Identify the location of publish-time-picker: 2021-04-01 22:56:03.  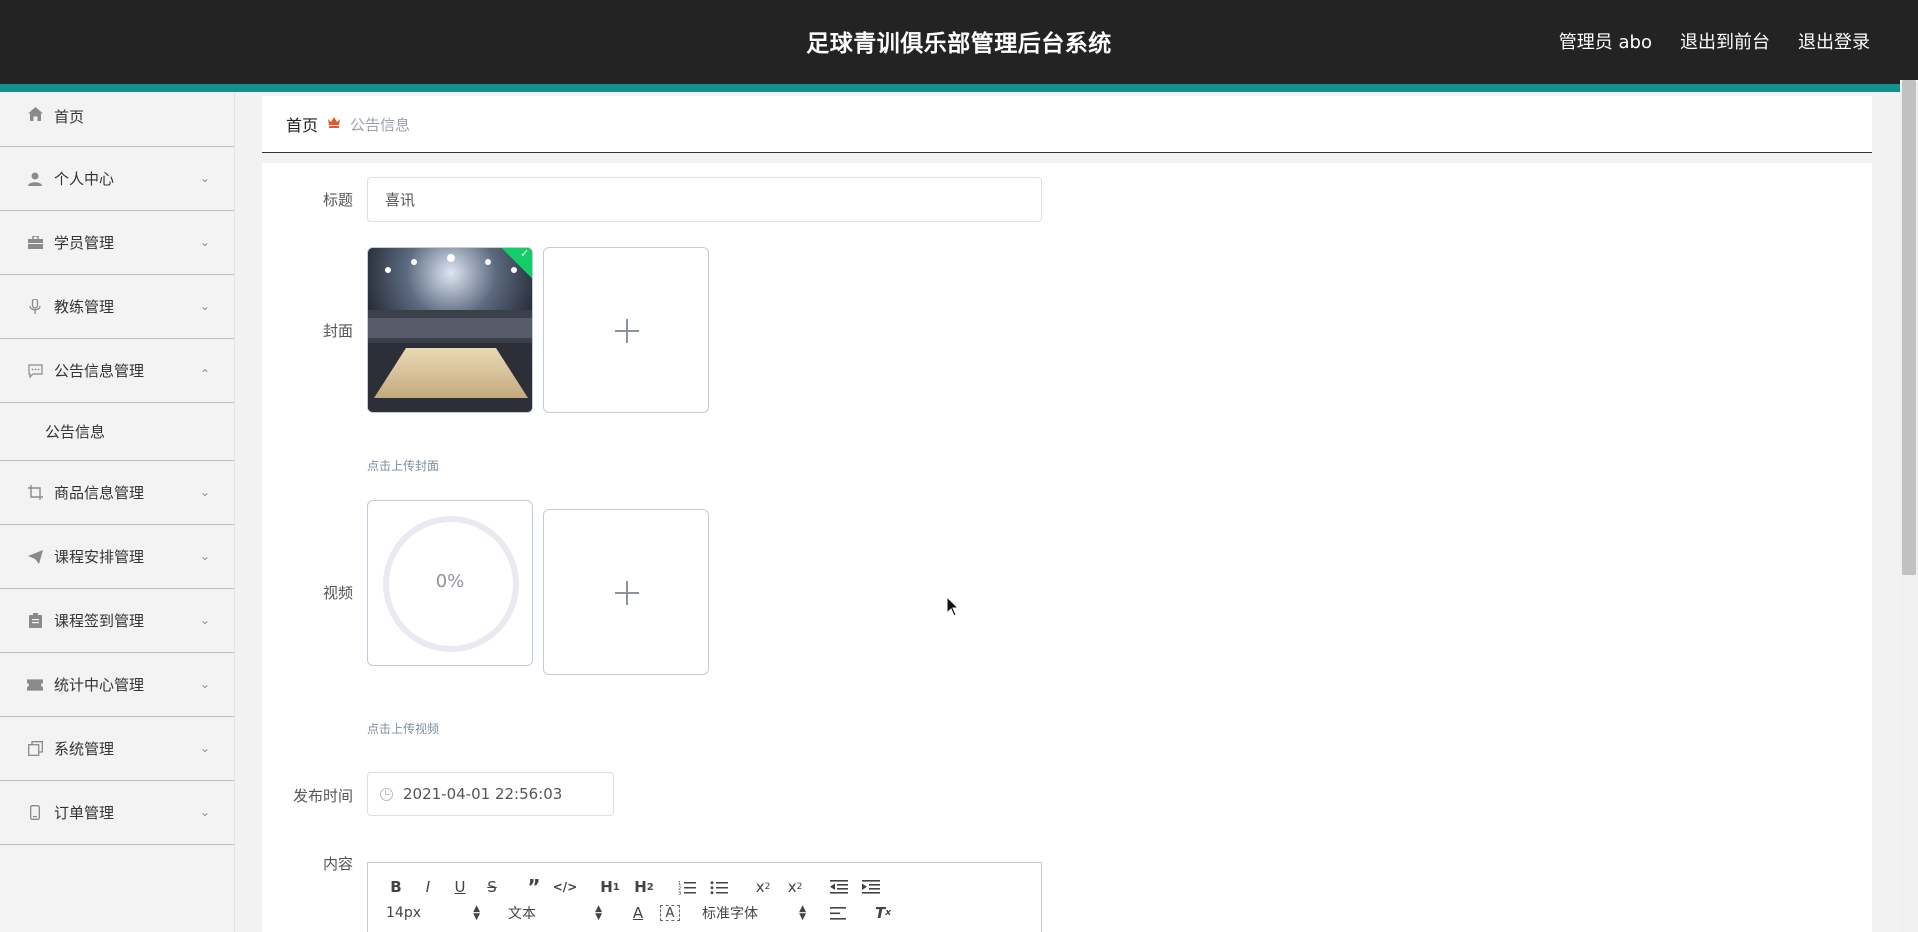
(490, 794).